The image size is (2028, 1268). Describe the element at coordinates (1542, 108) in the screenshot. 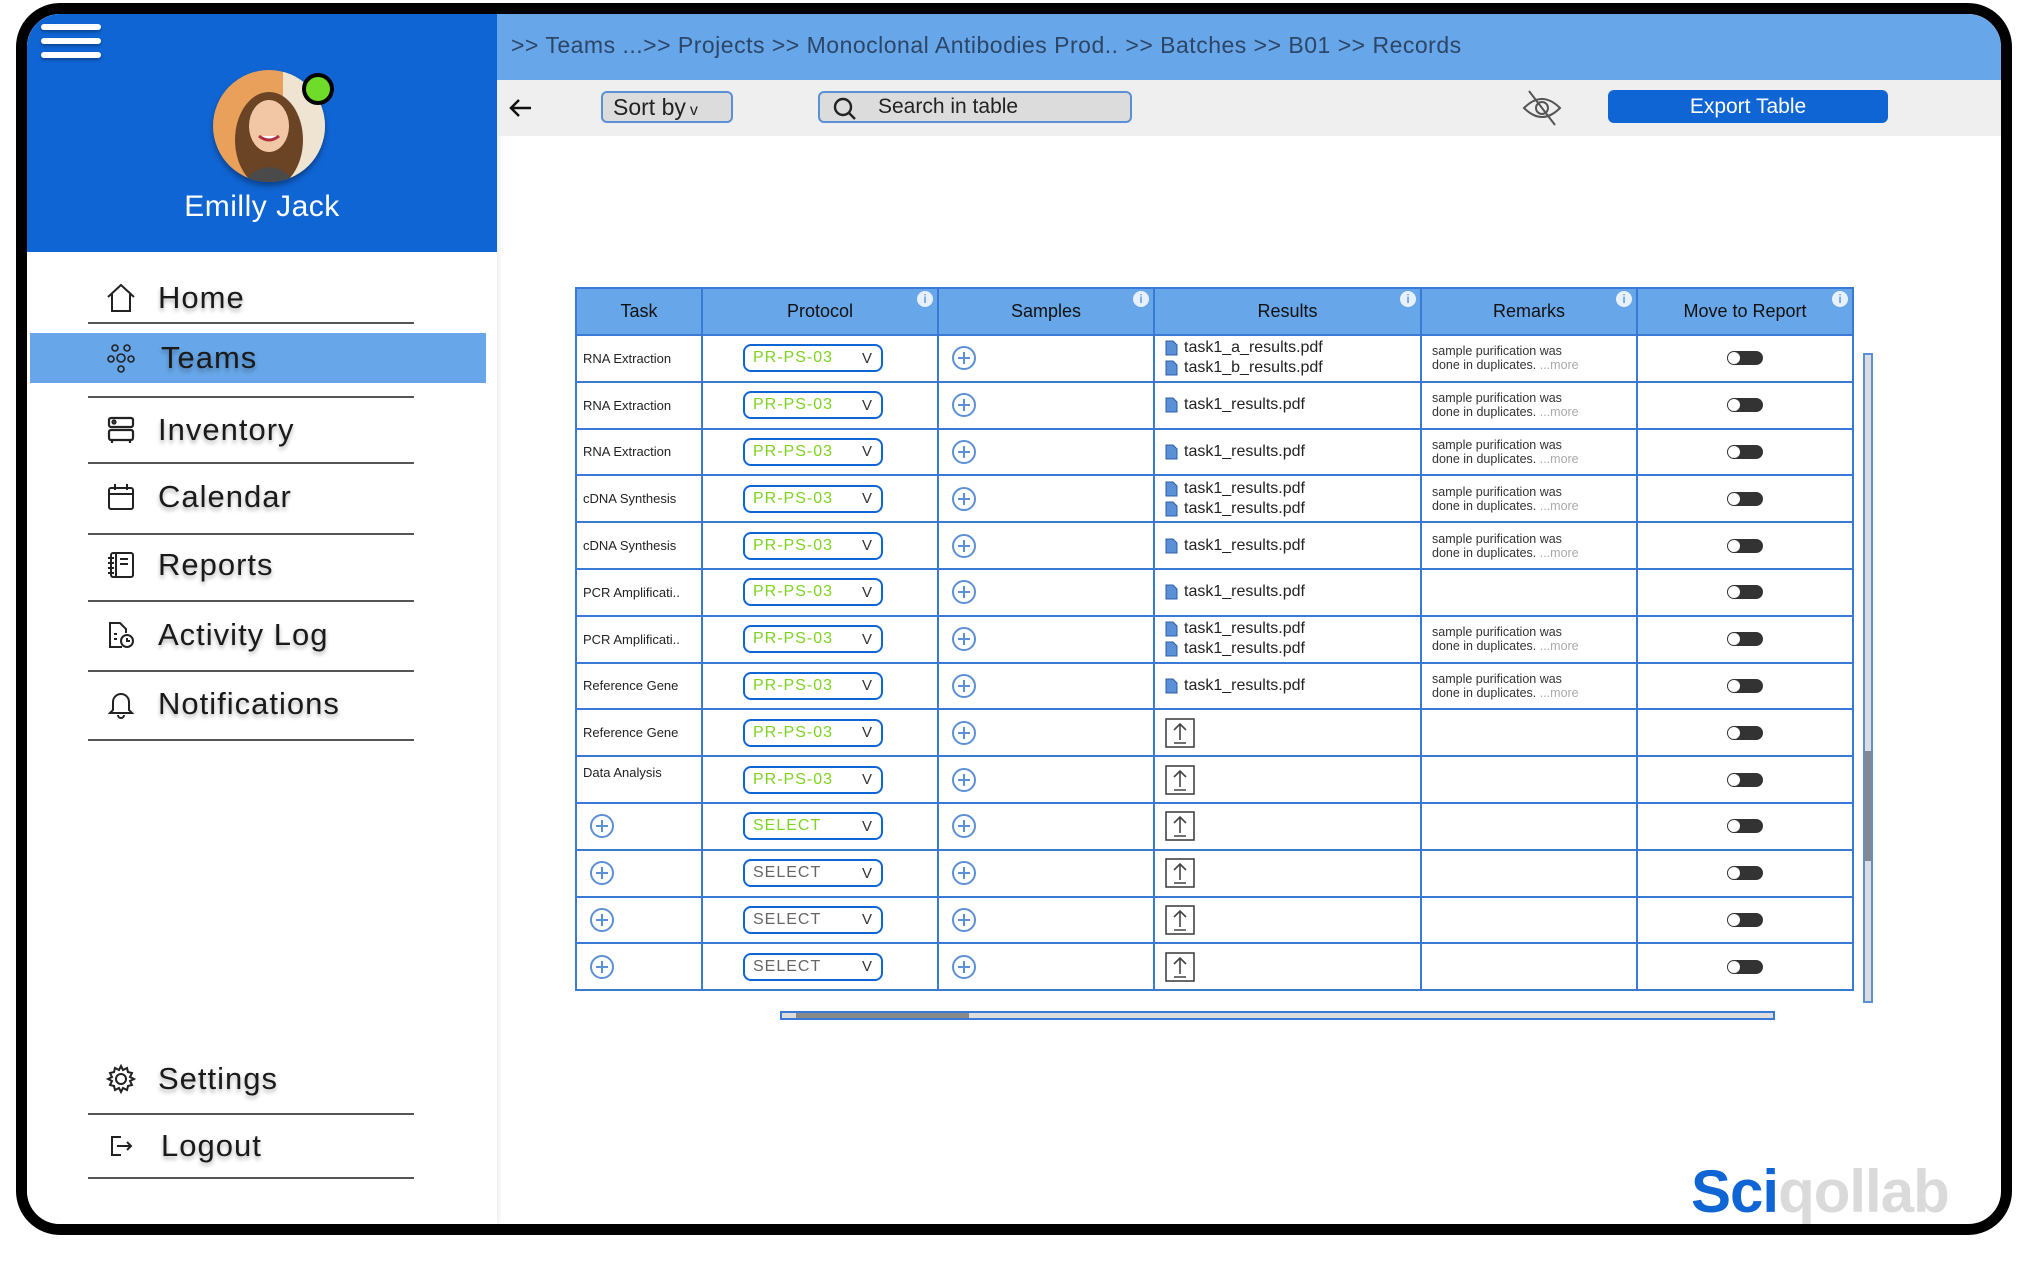

I see `hide-eye-slash-icon` at that location.